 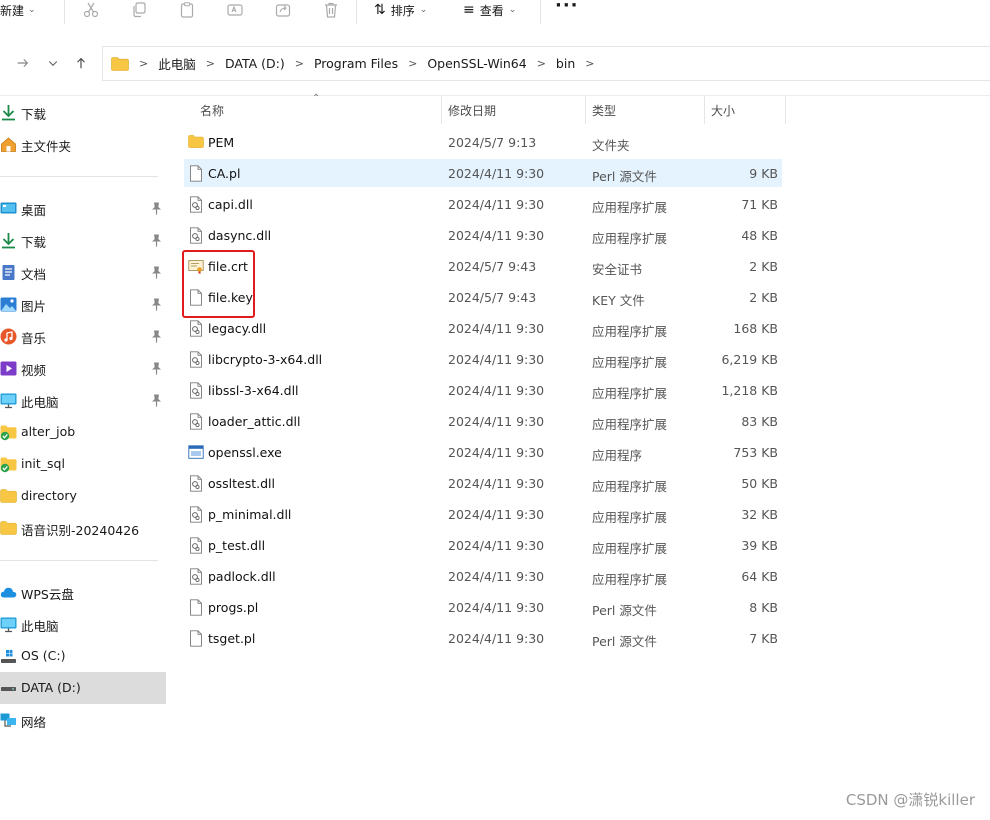 I want to click on file-name: openssl.exe, so click(x=245, y=452).